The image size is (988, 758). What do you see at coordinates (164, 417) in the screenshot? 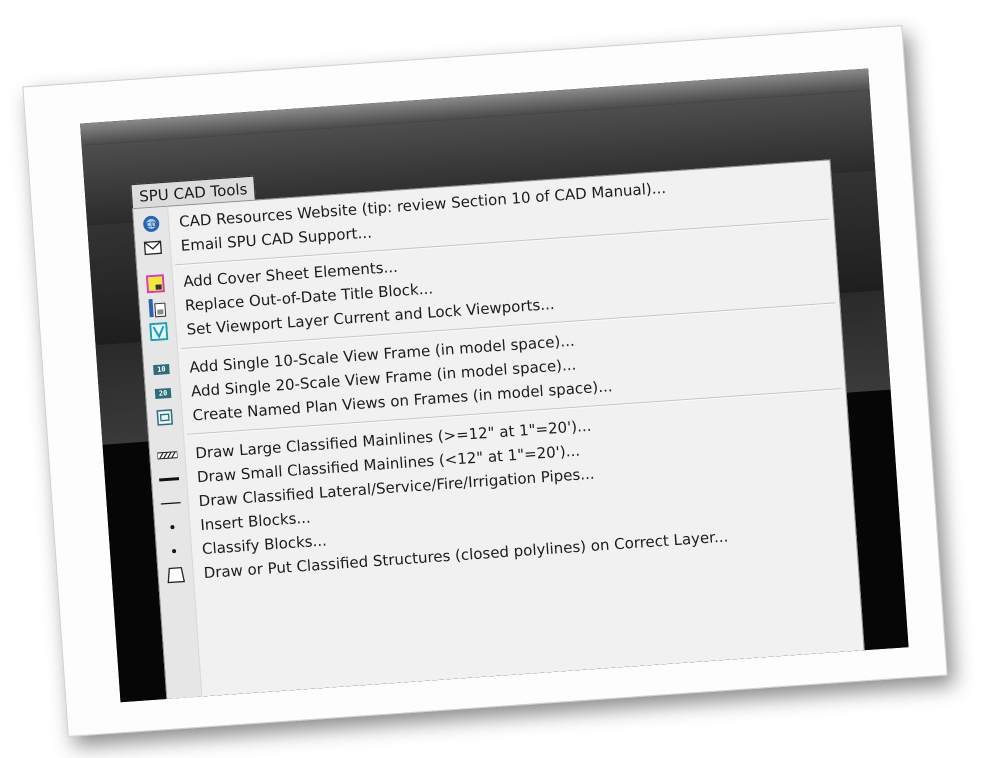
I see `plan-view-icon` at bounding box center [164, 417].